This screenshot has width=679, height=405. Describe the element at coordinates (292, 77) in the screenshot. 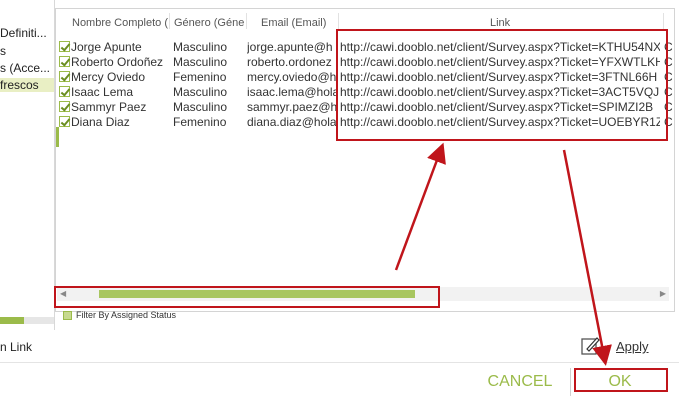

I see `cell-email: mercy.oviedo@h` at that location.